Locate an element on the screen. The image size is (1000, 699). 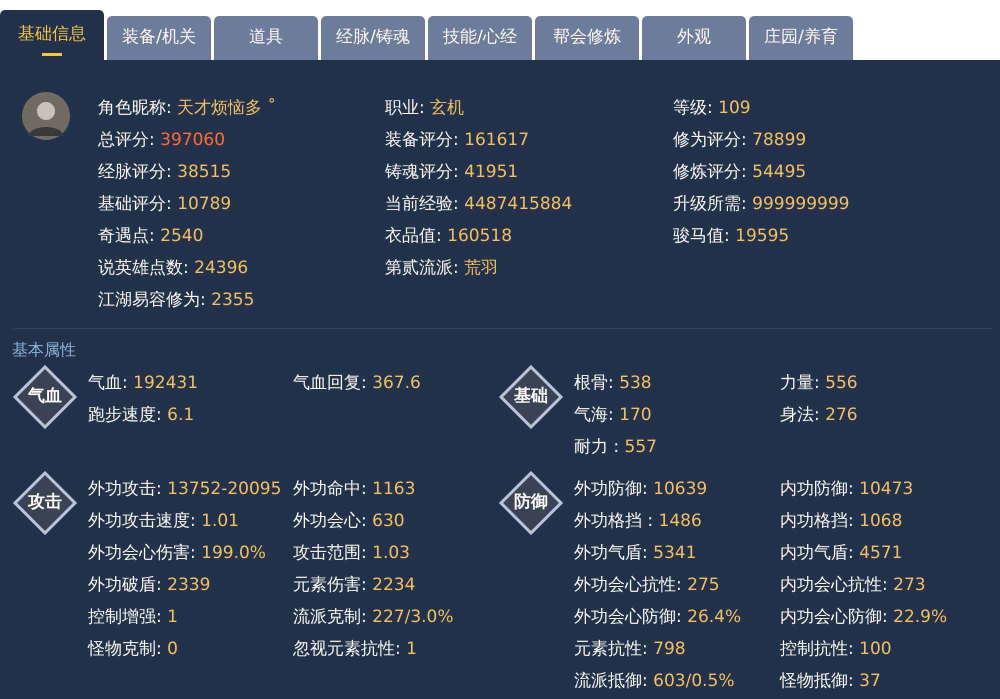
avatar is located at coordinates (46, 116).